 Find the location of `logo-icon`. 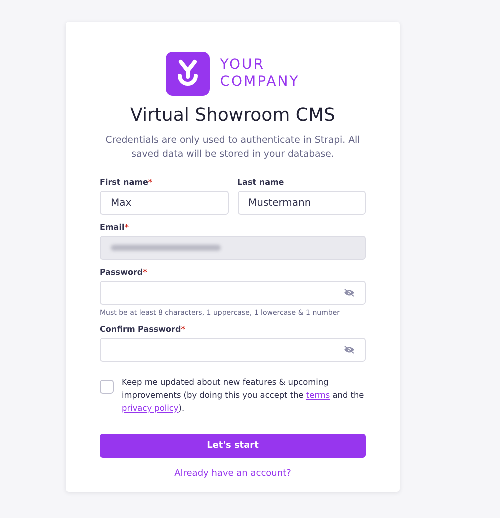

logo-icon is located at coordinates (188, 74).